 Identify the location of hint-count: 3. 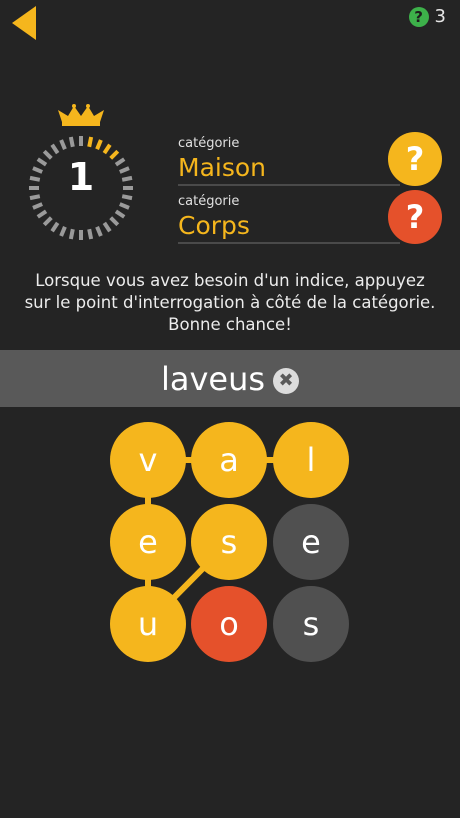
(440, 16).